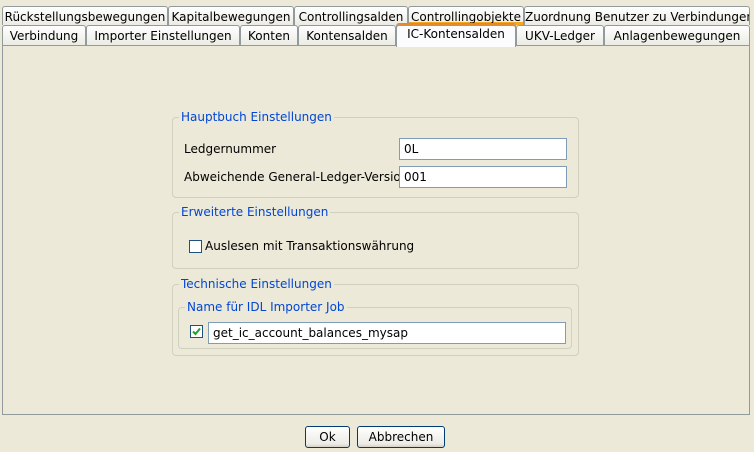 This screenshot has height=452, width=754. What do you see at coordinates (351, 15) in the screenshot?
I see `tab-controllingsalden: Controllingsalden` at bounding box center [351, 15].